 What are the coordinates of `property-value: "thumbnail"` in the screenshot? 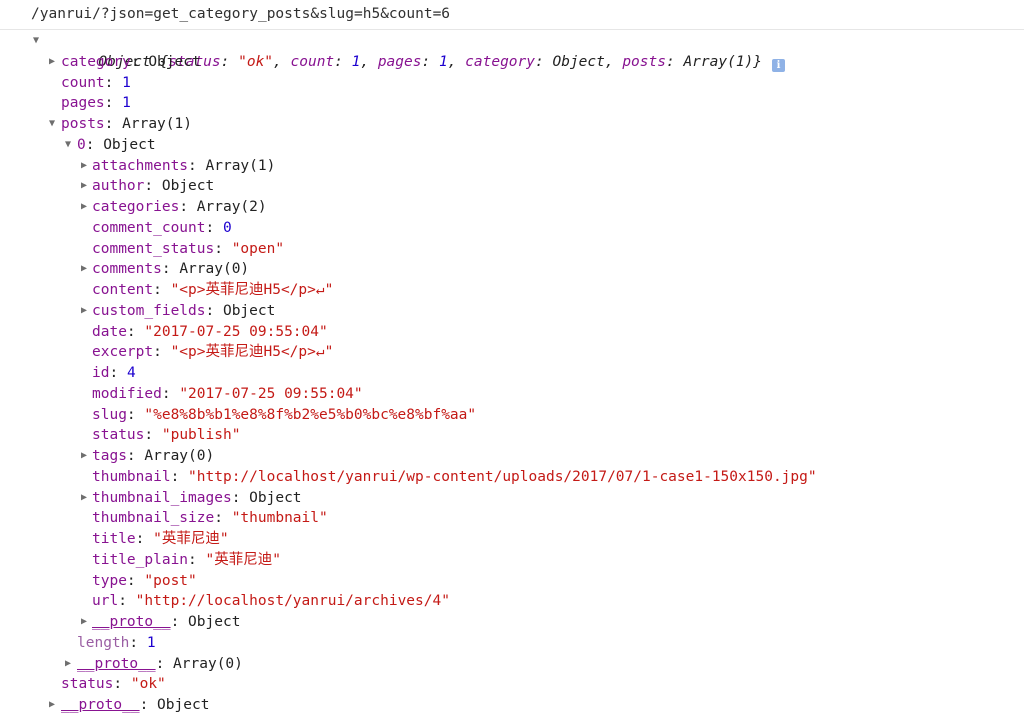 It's located at (279, 518).